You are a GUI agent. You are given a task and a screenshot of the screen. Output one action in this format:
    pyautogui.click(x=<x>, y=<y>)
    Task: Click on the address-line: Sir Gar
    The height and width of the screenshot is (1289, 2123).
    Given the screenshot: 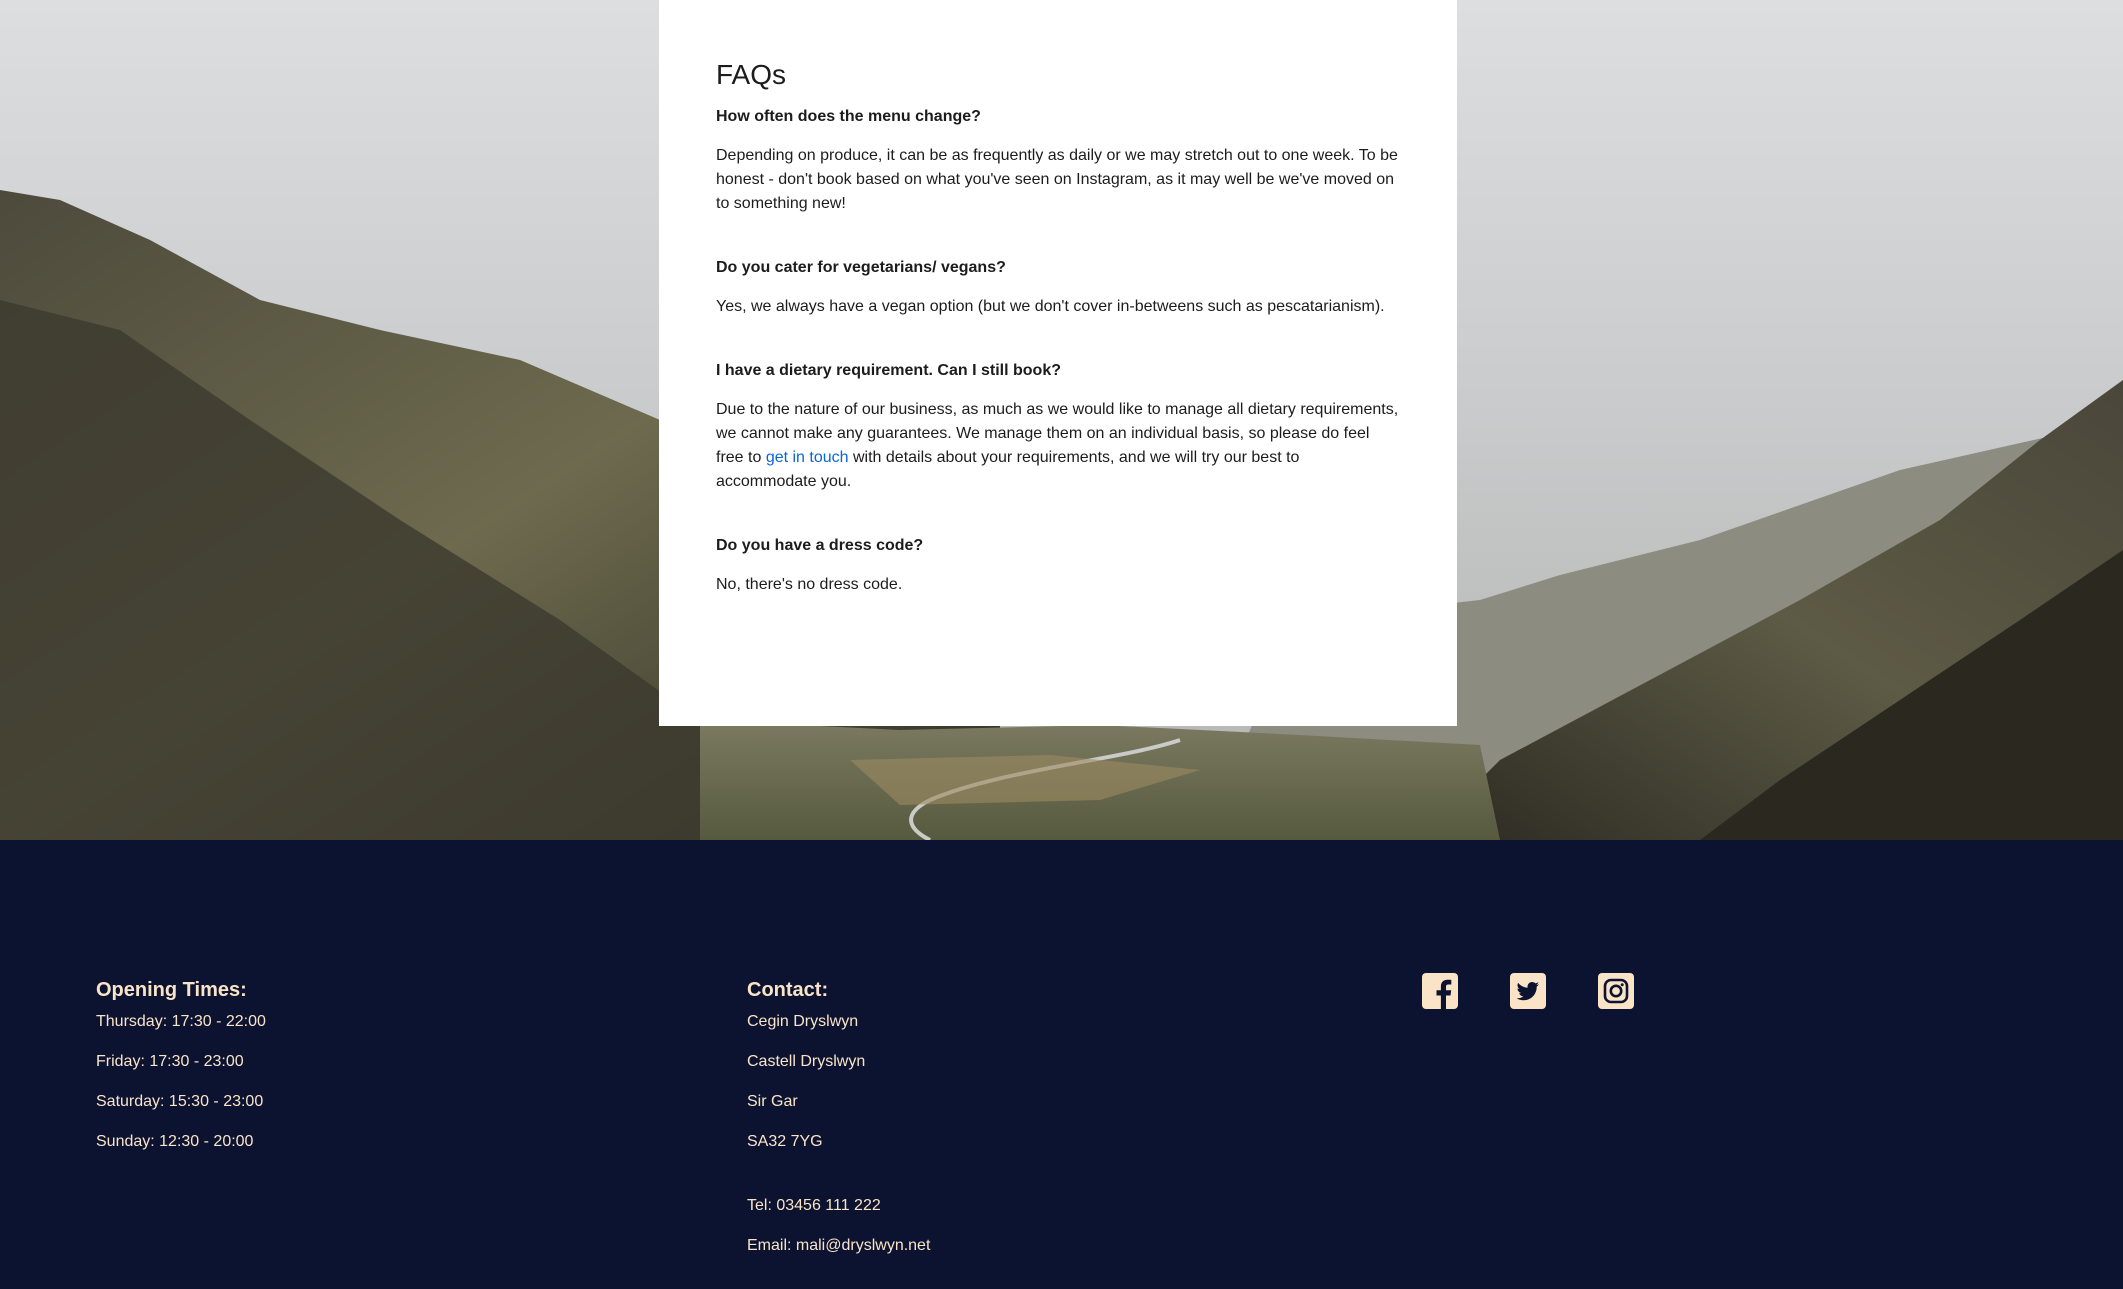 What is the action you would take?
    pyautogui.click(x=772, y=1101)
    